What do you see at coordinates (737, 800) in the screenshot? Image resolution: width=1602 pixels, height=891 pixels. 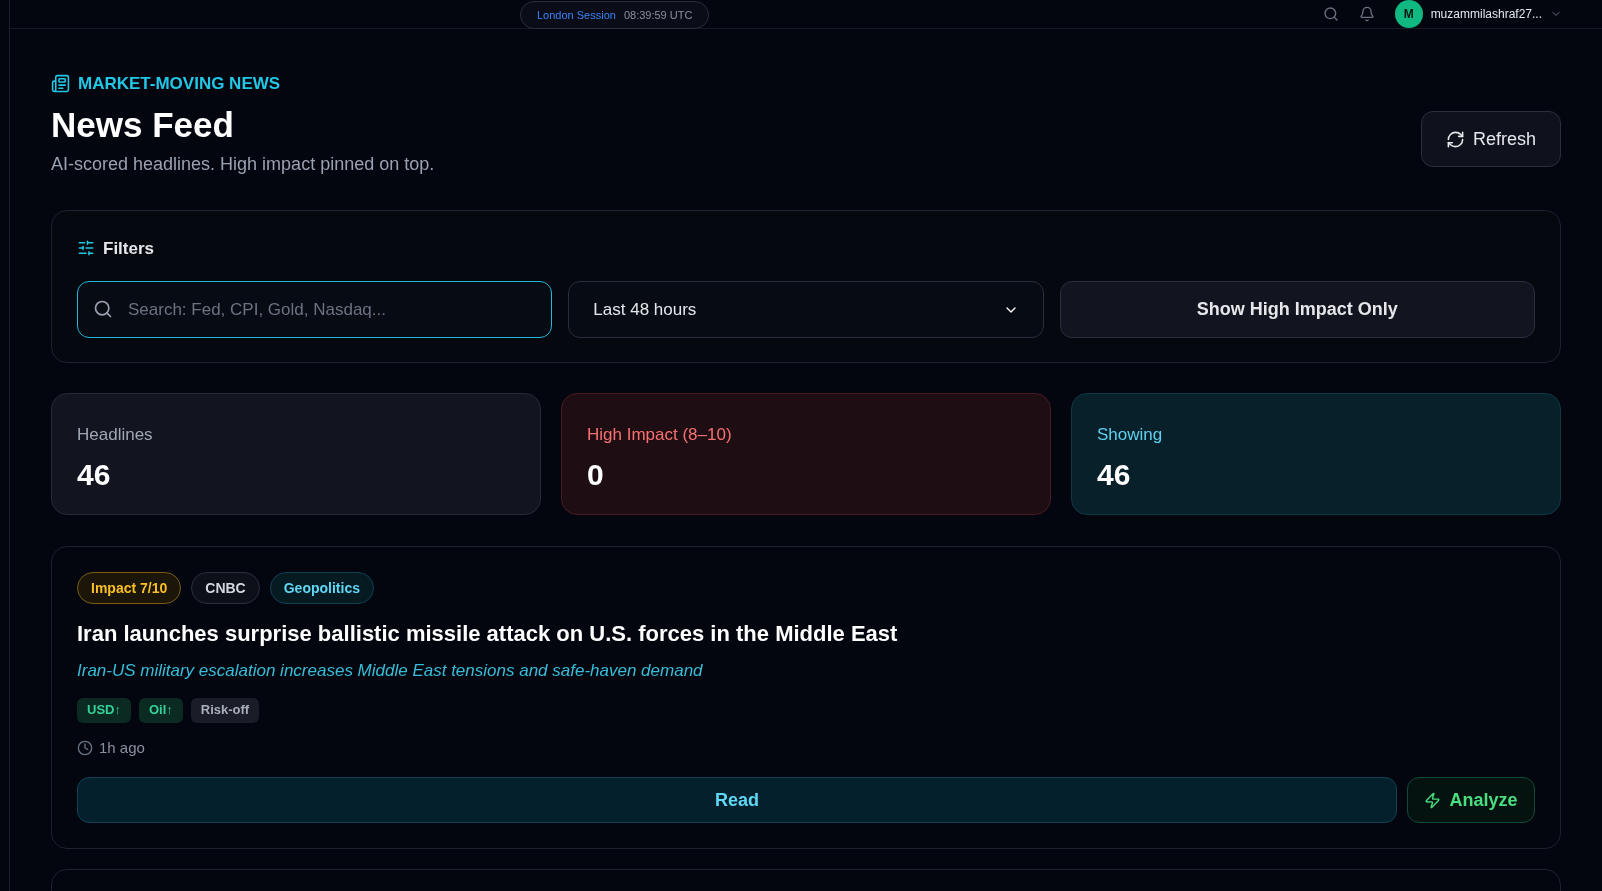 I see `read-button: Read` at bounding box center [737, 800].